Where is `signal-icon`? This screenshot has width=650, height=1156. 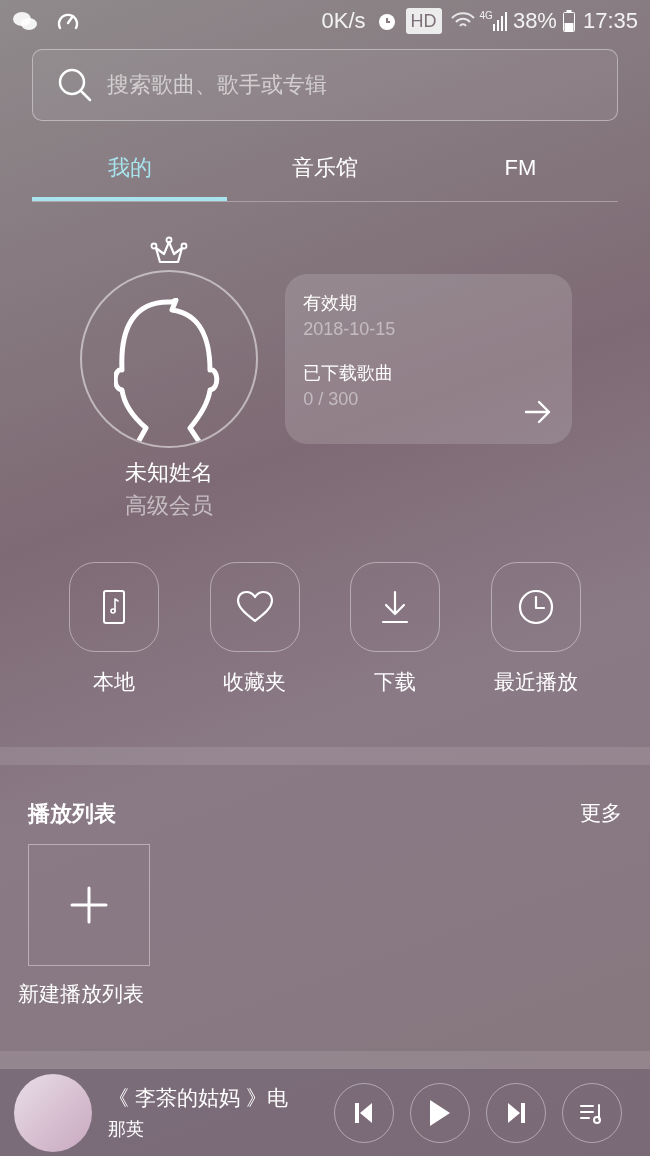 signal-icon is located at coordinates (499, 20).